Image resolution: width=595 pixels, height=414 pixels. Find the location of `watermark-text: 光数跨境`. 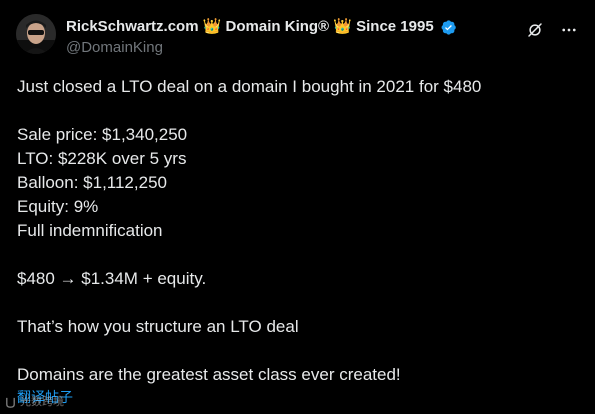

watermark-text: 光数跨境 is located at coordinates (42, 402).